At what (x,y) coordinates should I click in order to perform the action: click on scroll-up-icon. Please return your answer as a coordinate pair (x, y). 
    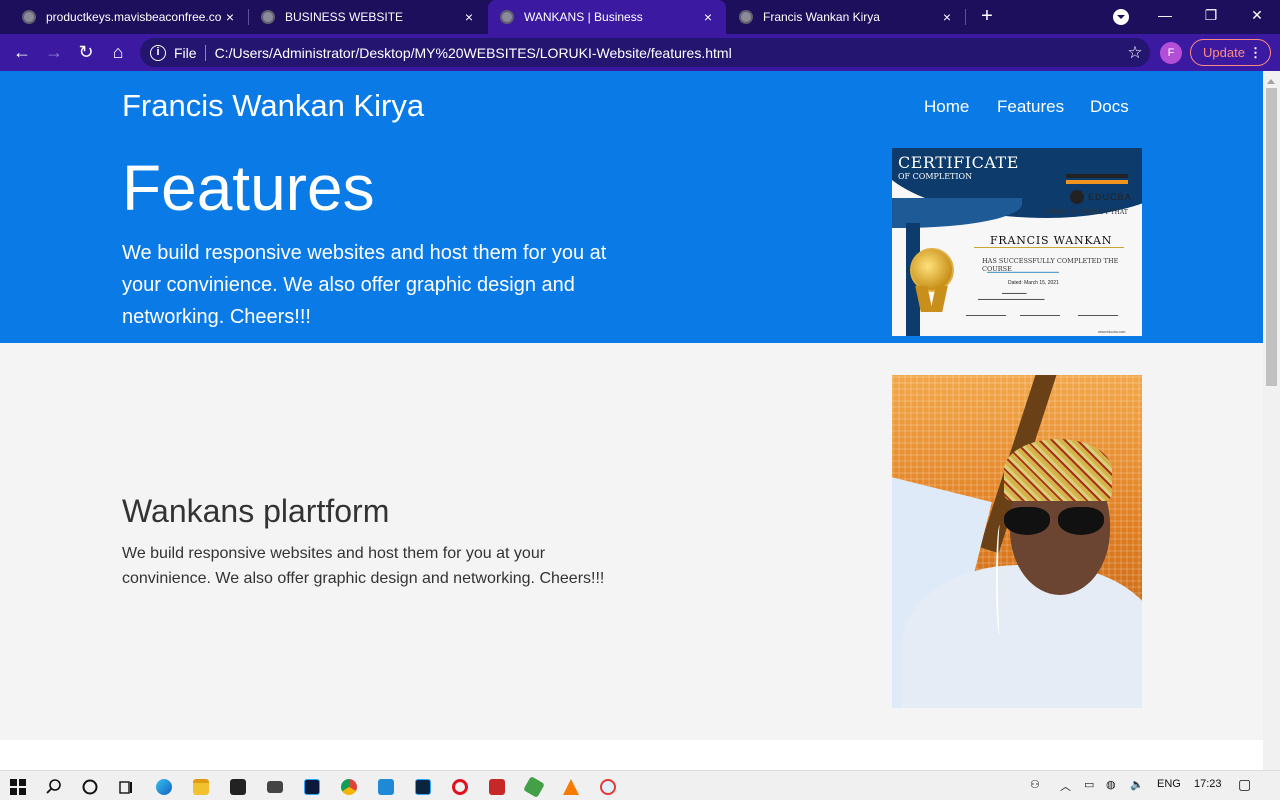
    Looking at the image, I should click on (1271, 79).